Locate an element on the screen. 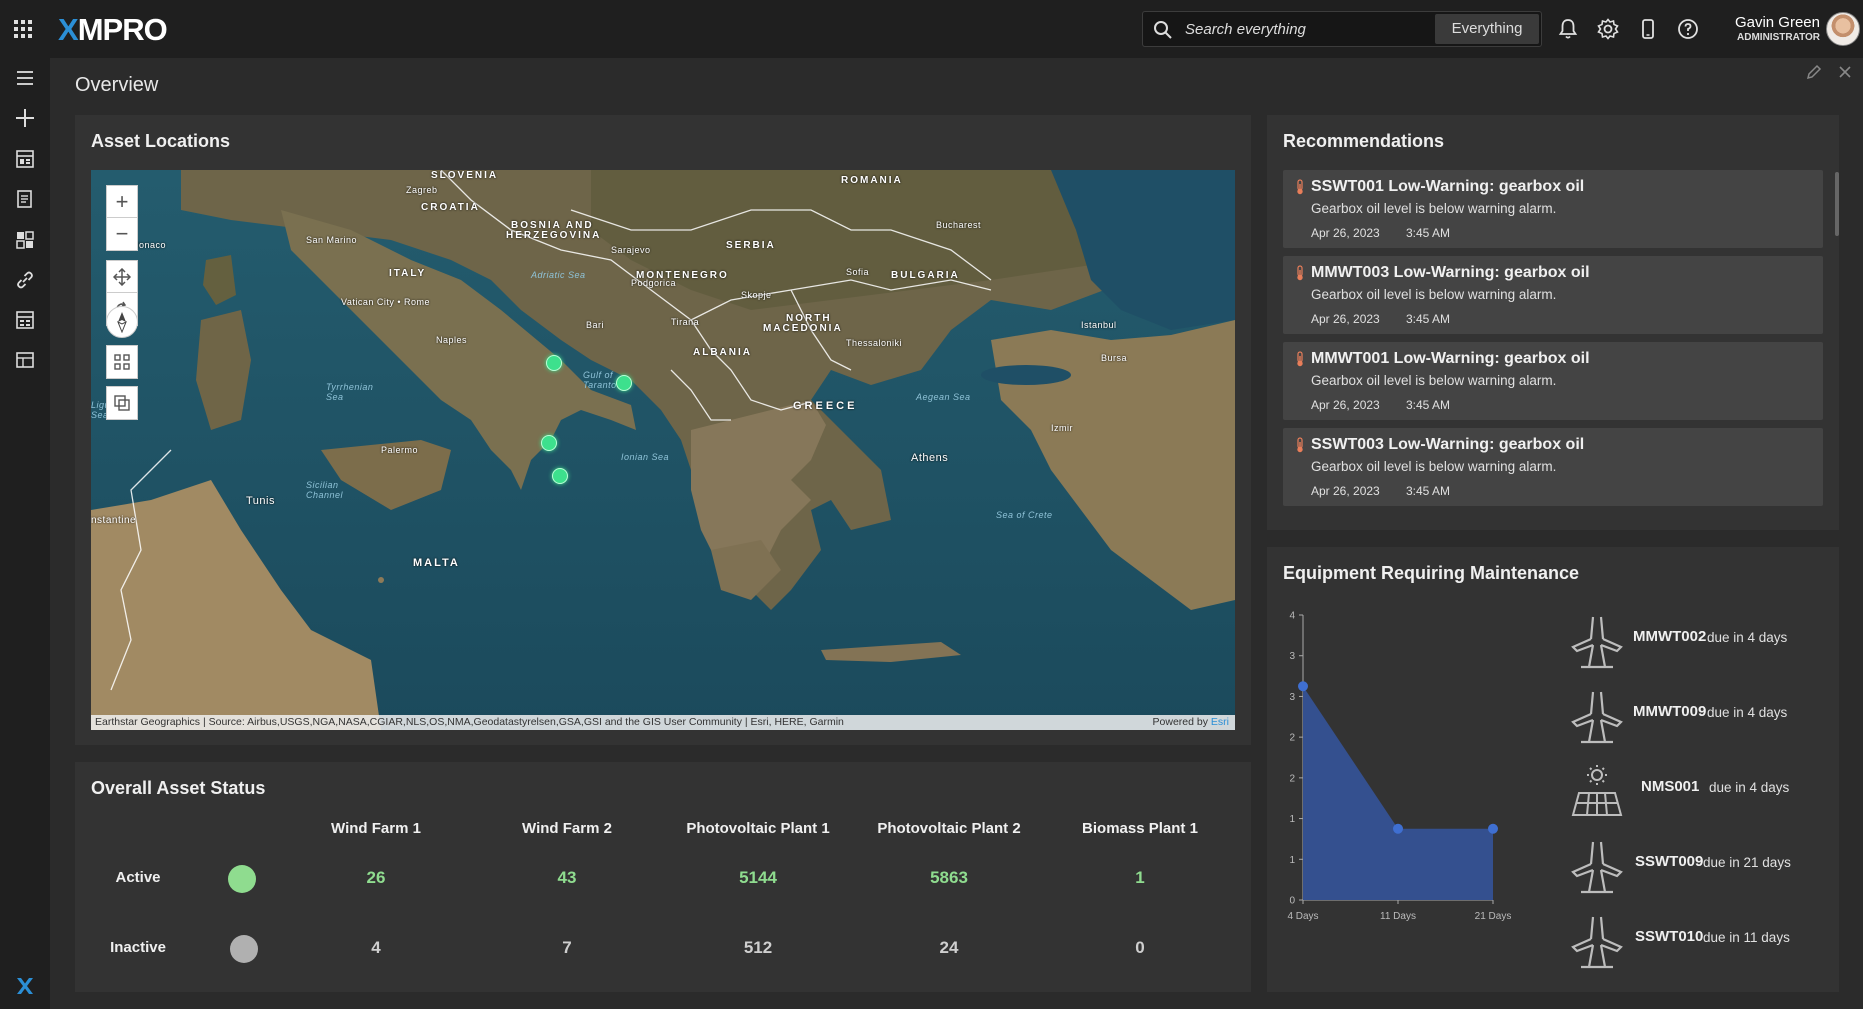 The height and width of the screenshot is (1009, 1863). page-title: Overview is located at coordinates (117, 85).